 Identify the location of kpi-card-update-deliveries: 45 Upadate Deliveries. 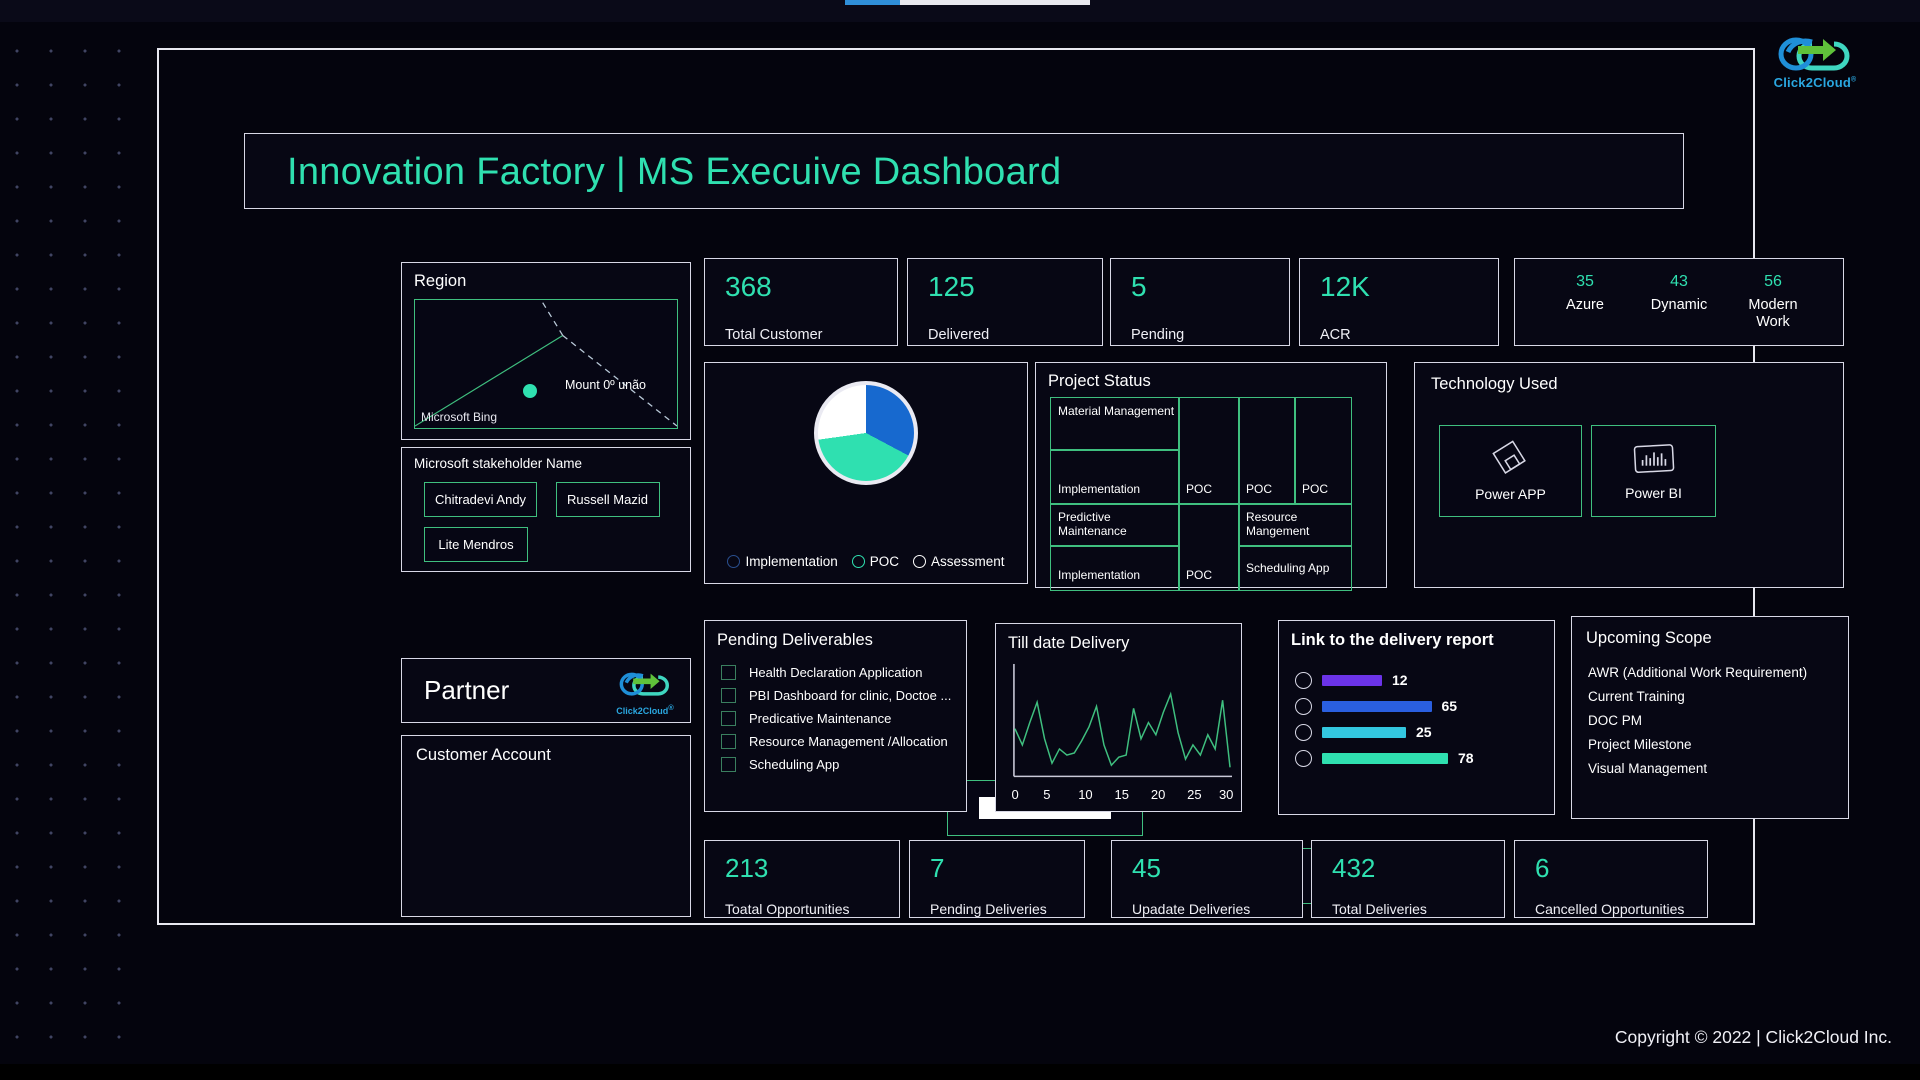
(1207, 879).